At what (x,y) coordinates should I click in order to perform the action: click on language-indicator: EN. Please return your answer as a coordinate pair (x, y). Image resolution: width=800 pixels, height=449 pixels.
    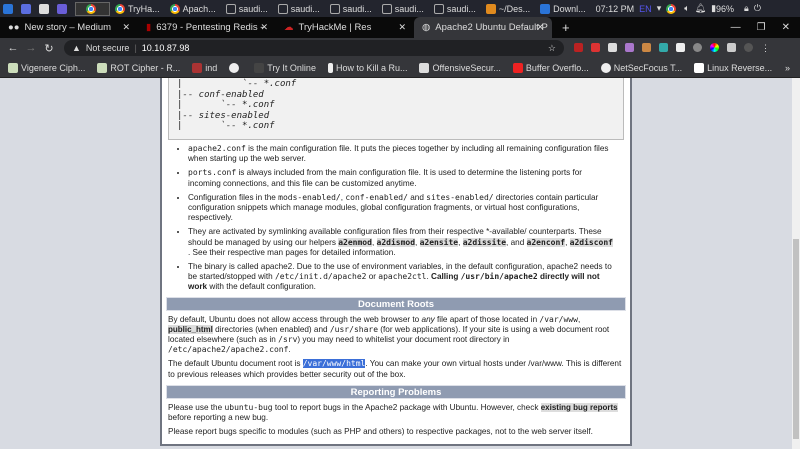
    Looking at the image, I should click on (645, 9).